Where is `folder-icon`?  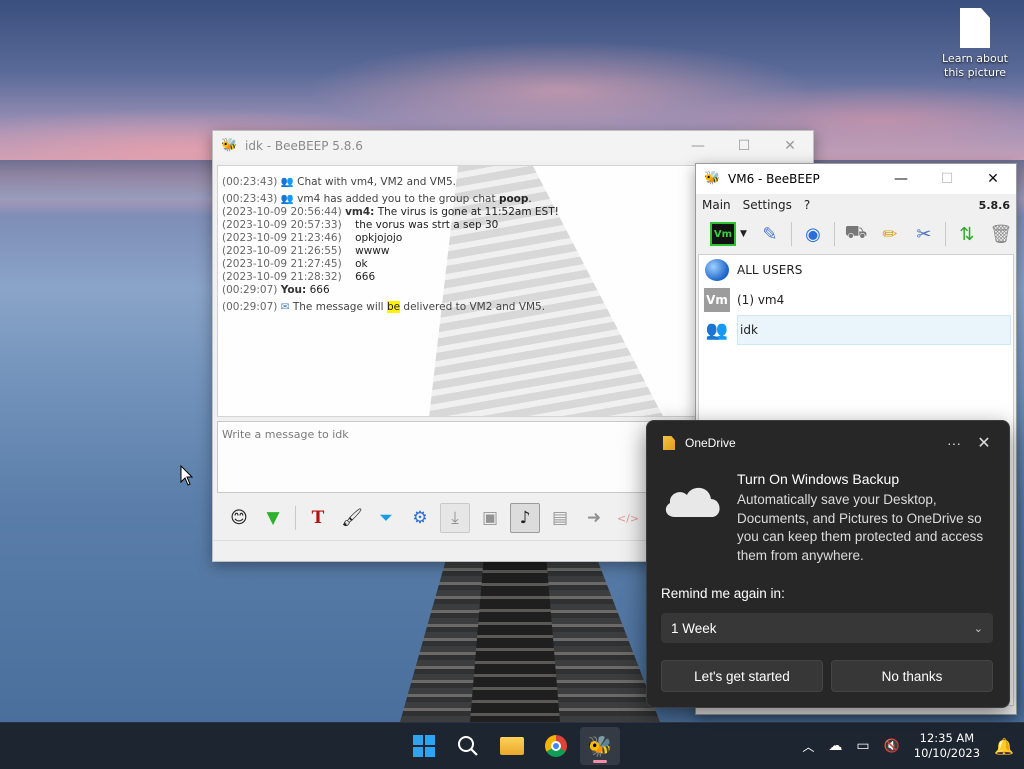 folder-icon is located at coordinates (512, 746).